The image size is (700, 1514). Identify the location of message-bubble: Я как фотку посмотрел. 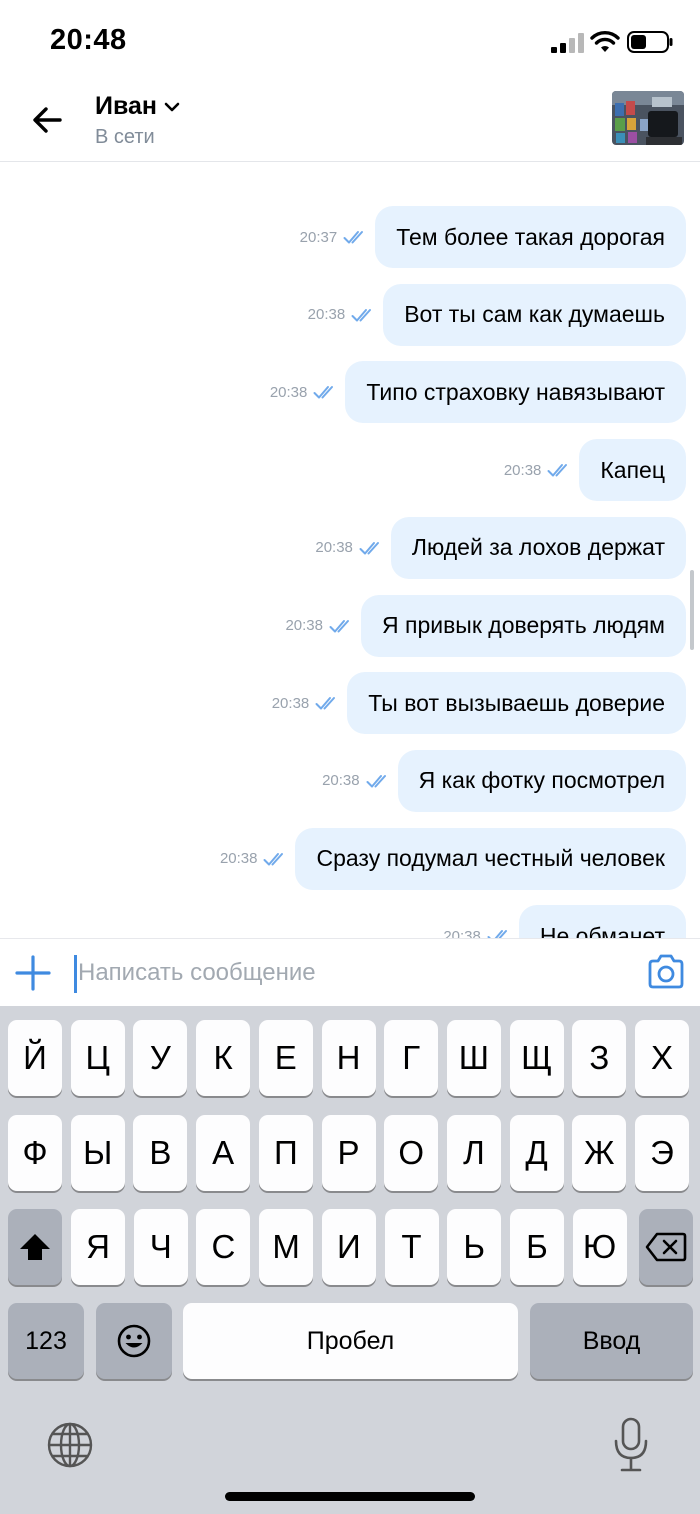
(541, 780).